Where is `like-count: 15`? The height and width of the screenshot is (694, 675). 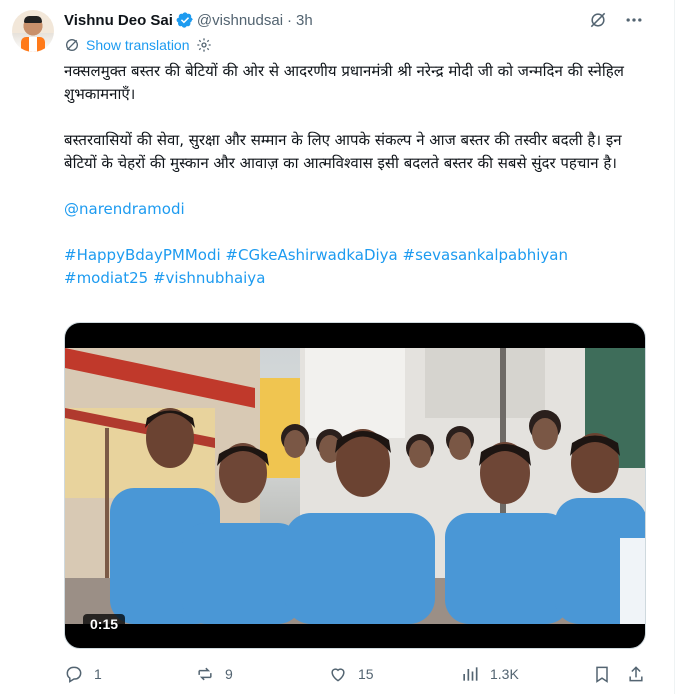 like-count: 15 is located at coordinates (366, 674).